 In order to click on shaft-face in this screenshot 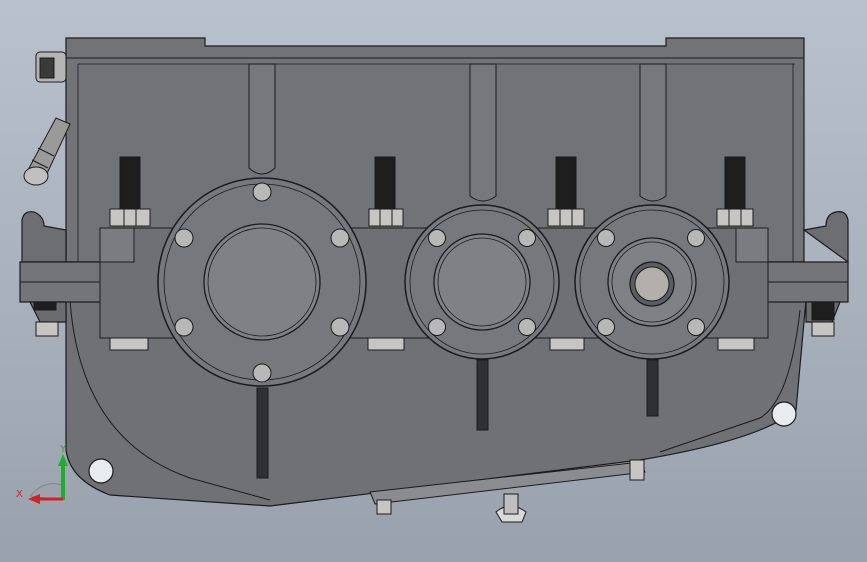, I will do `click(652, 284)`.